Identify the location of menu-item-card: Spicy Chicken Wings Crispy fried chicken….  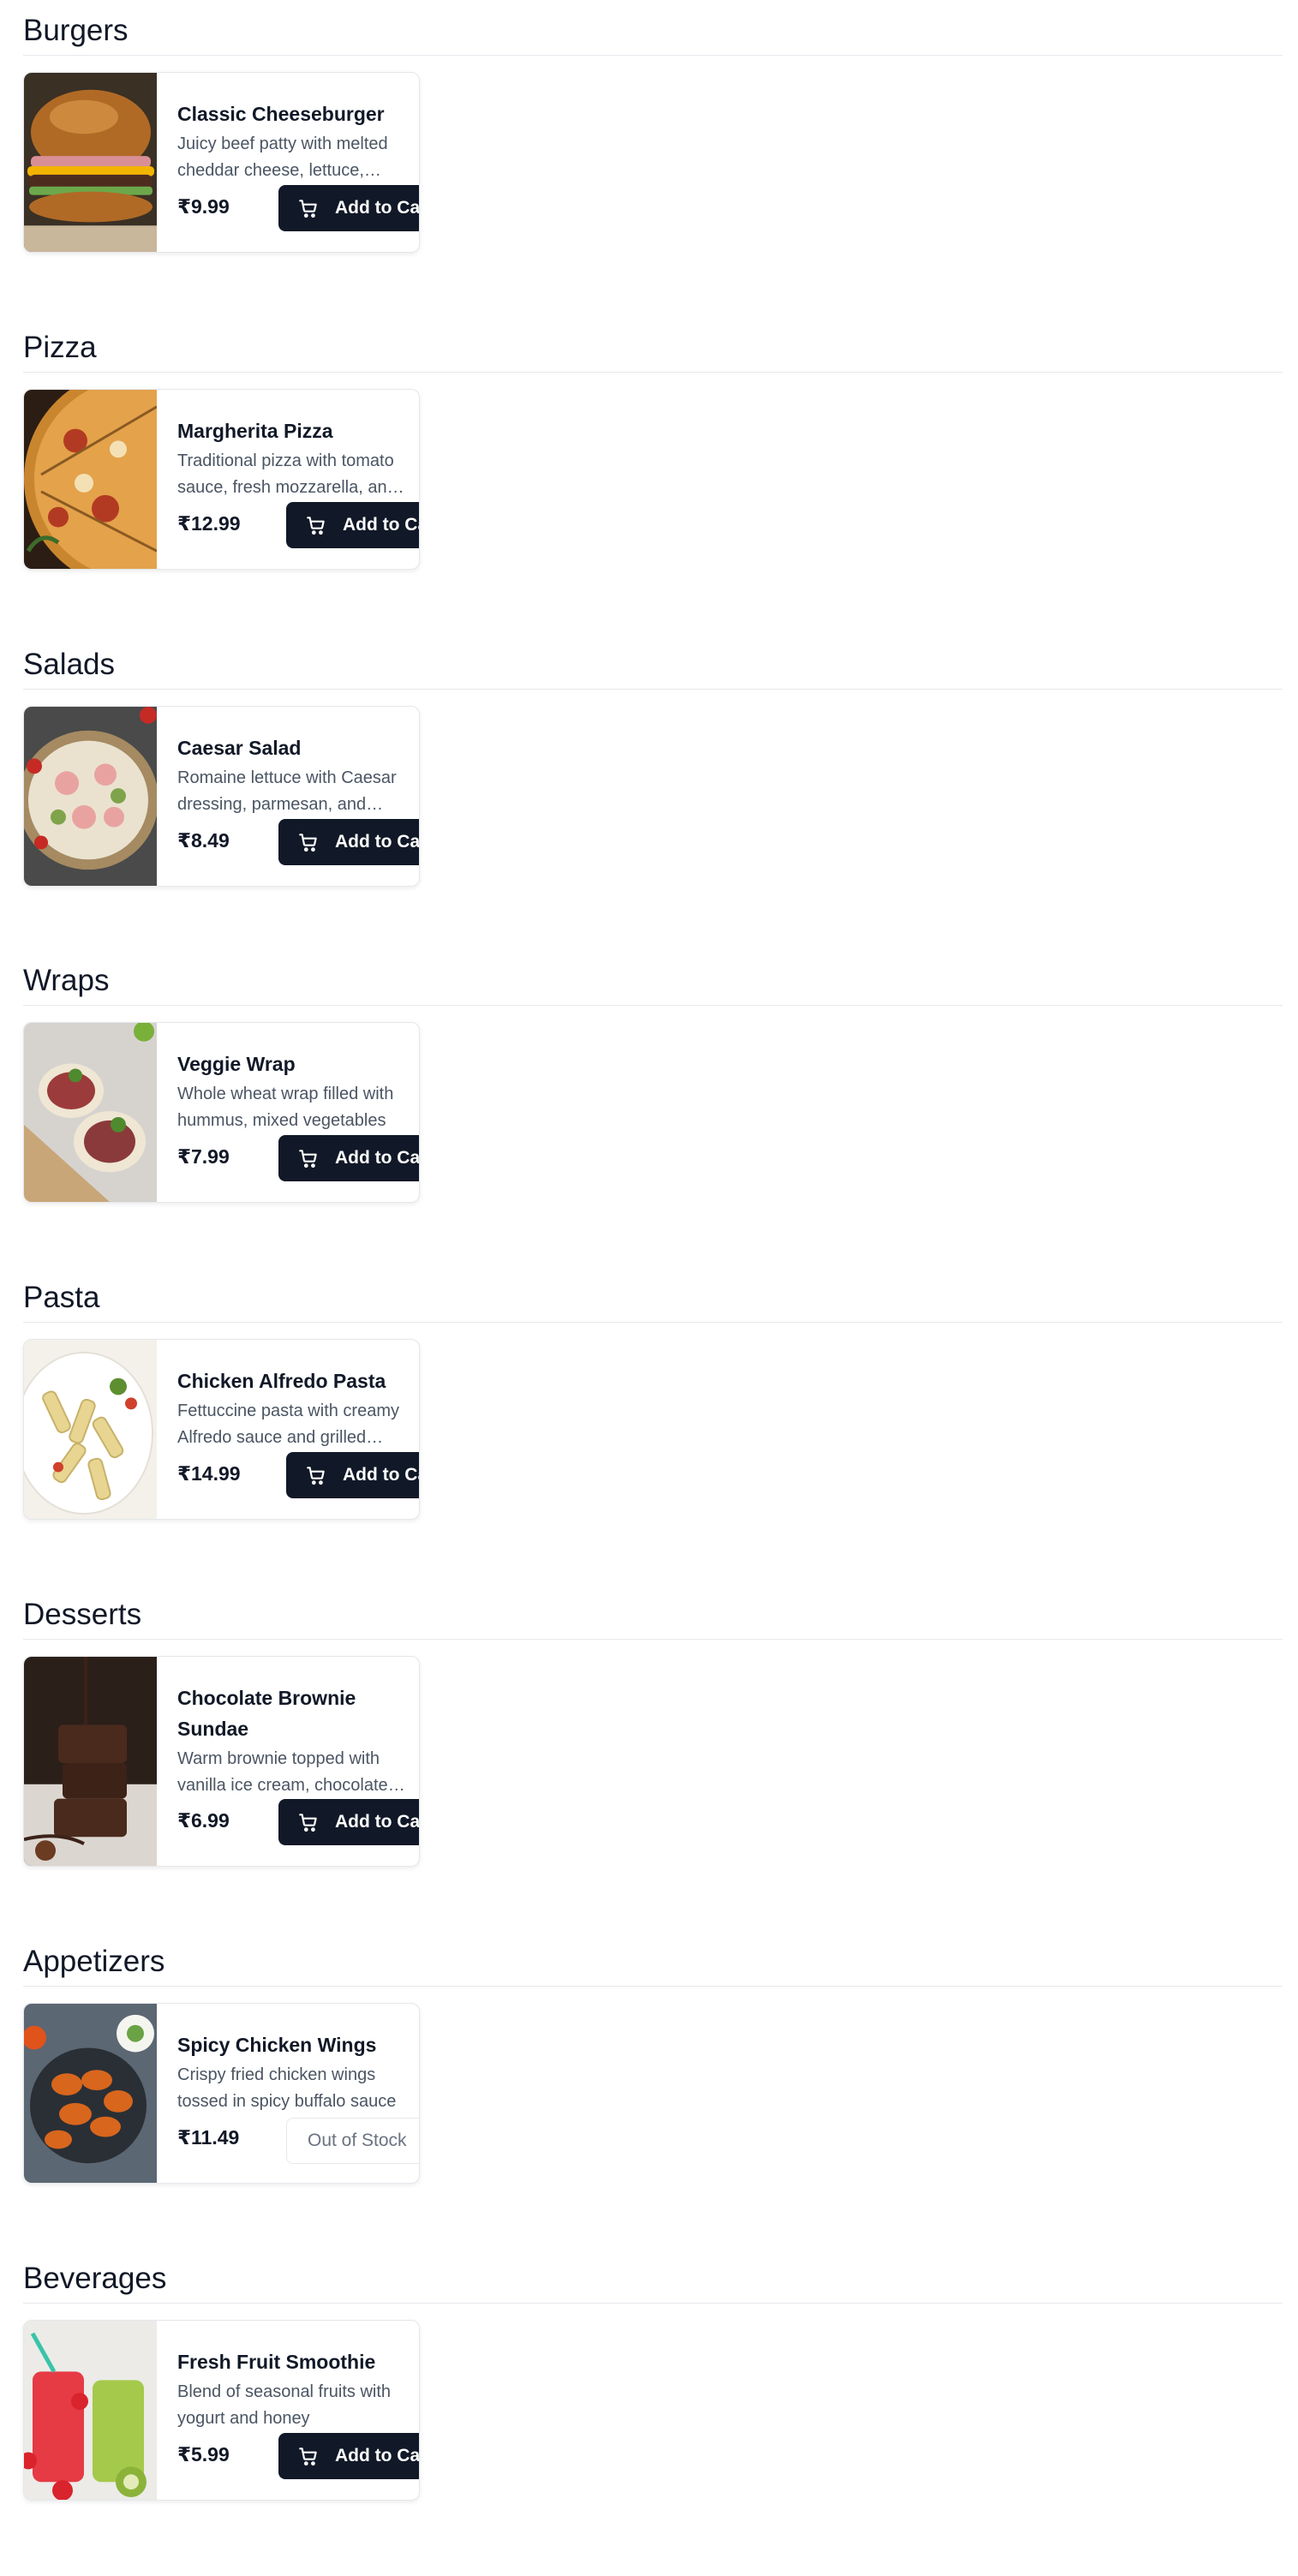
(221, 2094).